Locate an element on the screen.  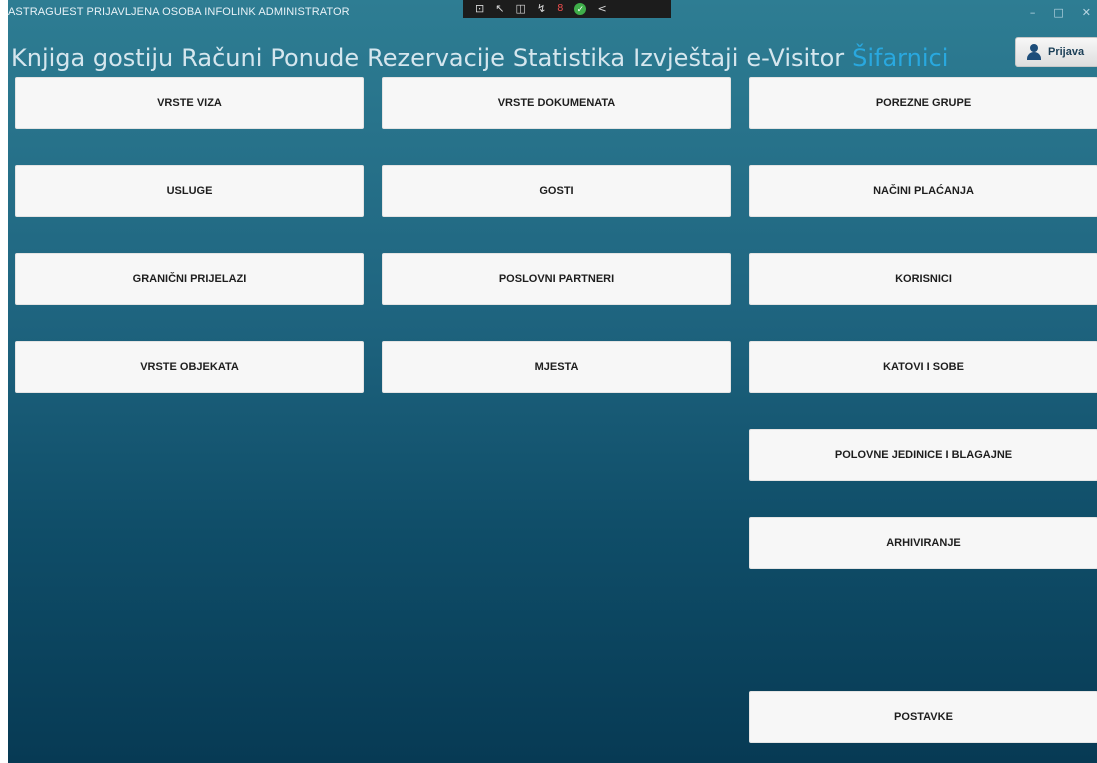
tile-mjesta: MJESTA is located at coordinates (556, 367).